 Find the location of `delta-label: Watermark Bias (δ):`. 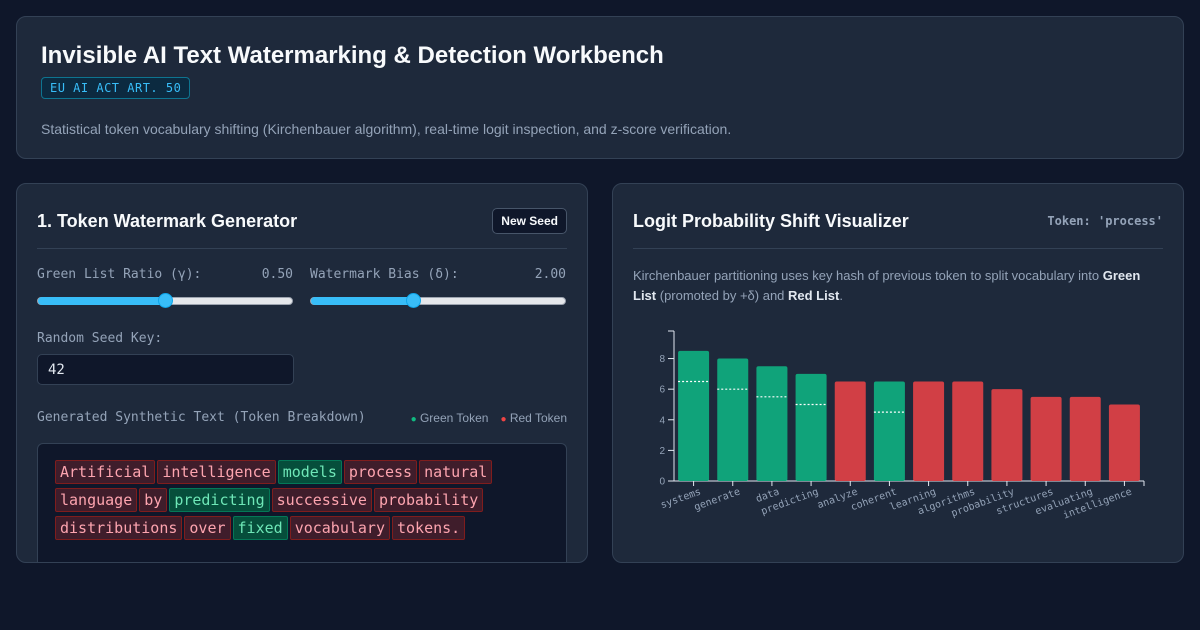

delta-label: Watermark Bias (δ): is located at coordinates (384, 274).